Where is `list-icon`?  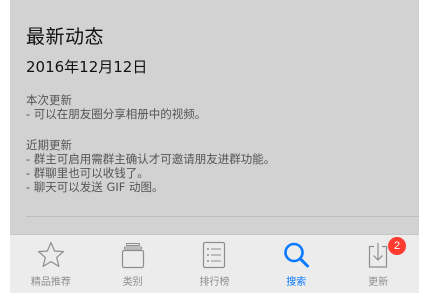 list-icon is located at coordinates (214, 255).